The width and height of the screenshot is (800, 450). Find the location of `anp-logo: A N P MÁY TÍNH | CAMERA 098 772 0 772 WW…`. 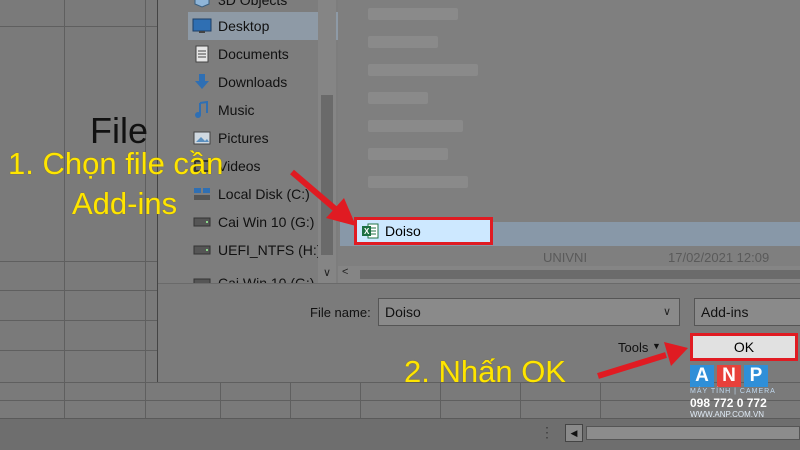

anp-logo: A N P MÁY TÍNH | CAMERA 098 772 0 772 WW… is located at coordinates (745, 393).